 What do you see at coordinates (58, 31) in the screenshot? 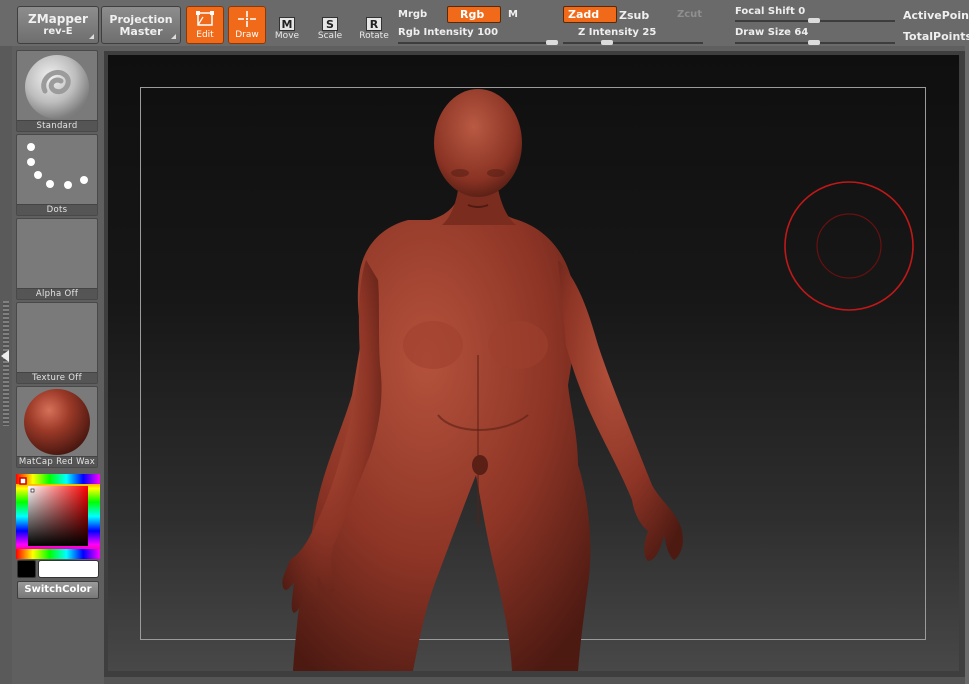
I see `zmapper-version: rev-E` at bounding box center [58, 31].